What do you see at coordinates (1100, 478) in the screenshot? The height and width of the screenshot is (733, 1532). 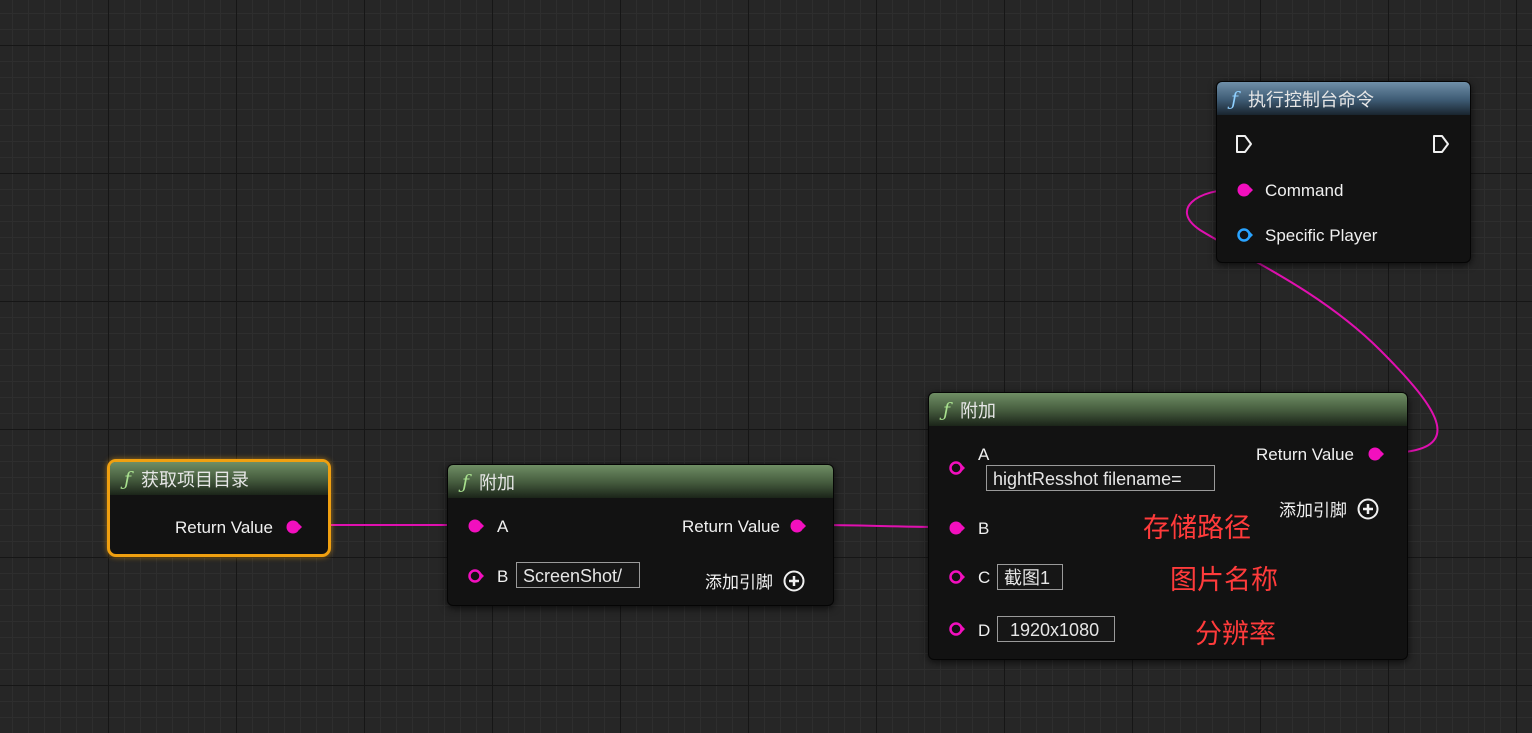 I see `pin-a-input: hightResshot filename=` at bounding box center [1100, 478].